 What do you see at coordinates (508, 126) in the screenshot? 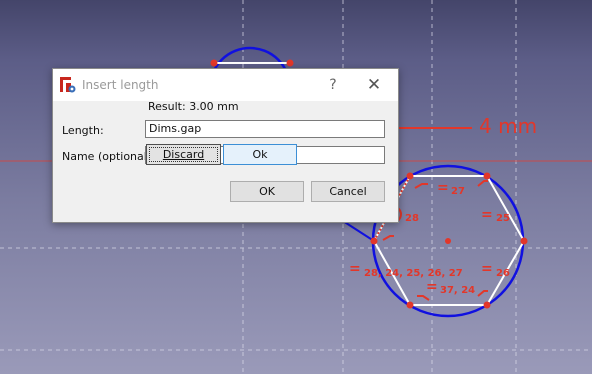
I see `dimension-value-label: 4 mm` at bounding box center [508, 126].